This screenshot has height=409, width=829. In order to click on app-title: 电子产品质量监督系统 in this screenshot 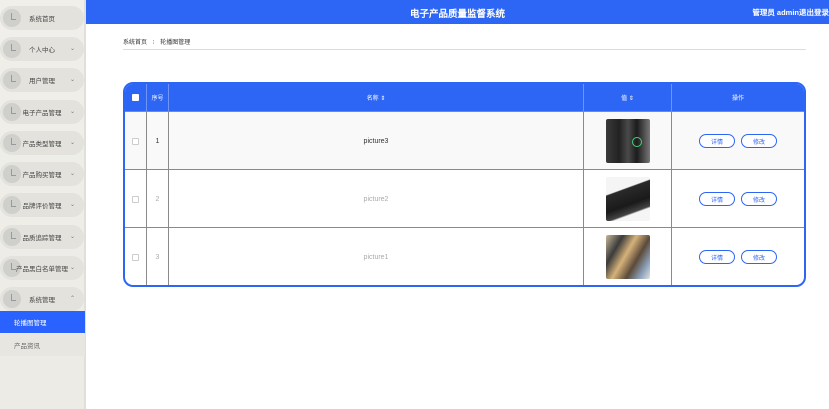, I will do `click(457, 14)`.